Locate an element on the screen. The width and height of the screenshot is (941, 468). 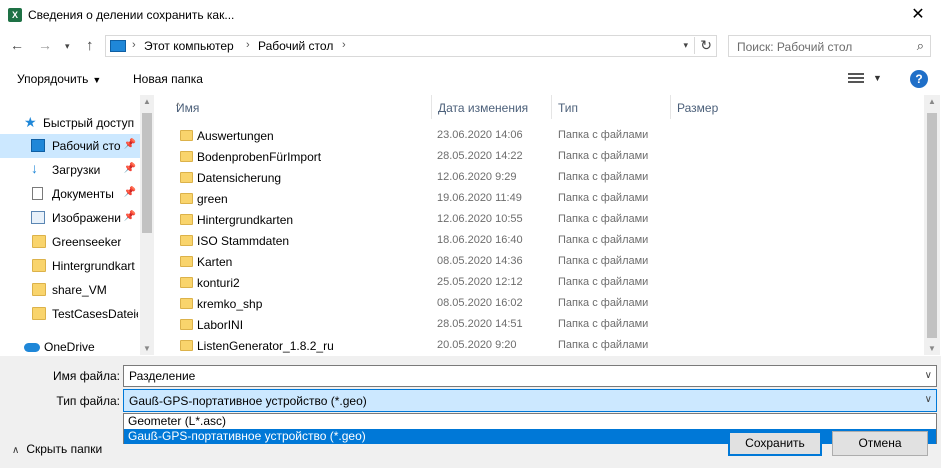
nav-item-share-vm: share_VM is located at coordinates (70, 290).